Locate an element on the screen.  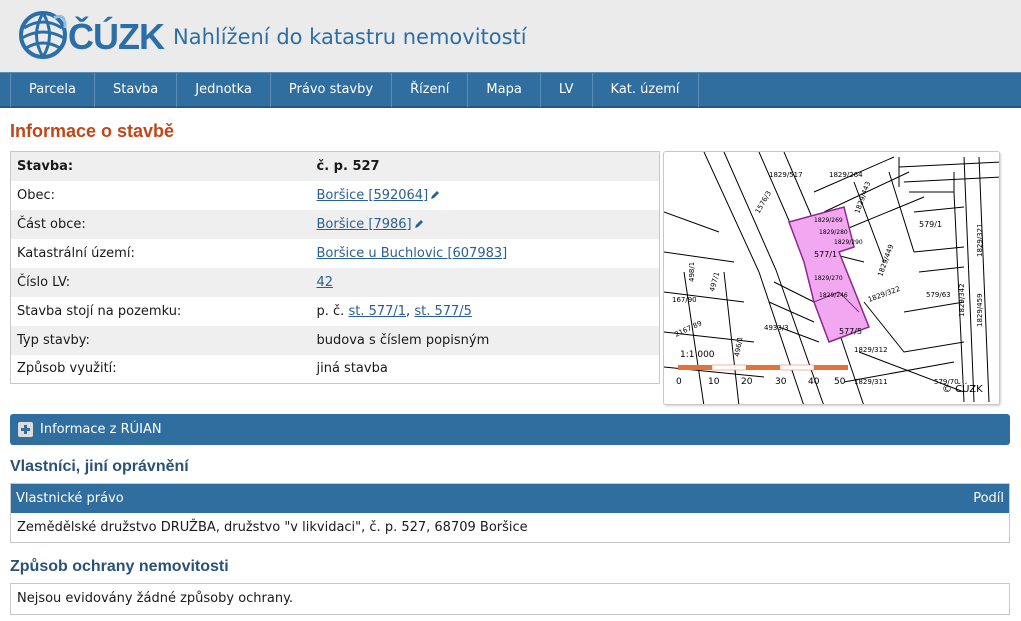
parcel-label: 1829/270 is located at coordinates (828, 278).